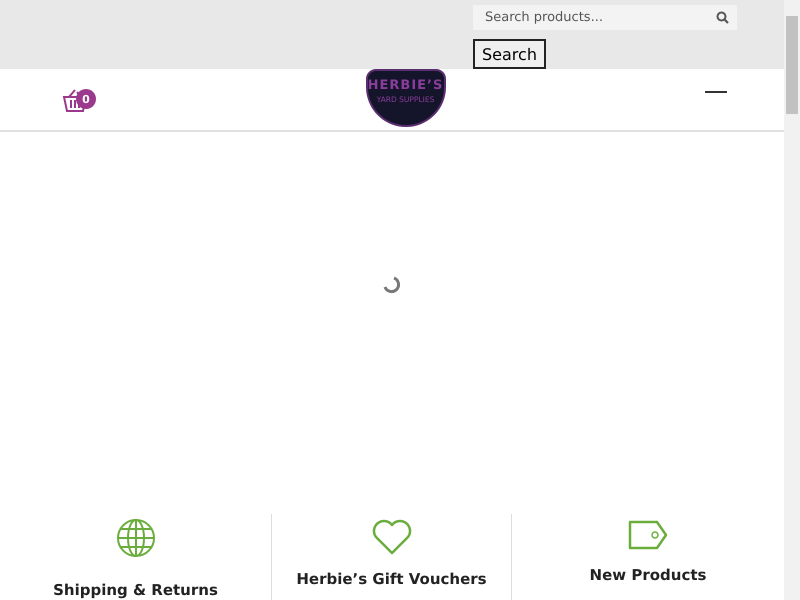 This screenshot has width=800, height=600. Describe the element at coordinates (648, 535) in the screenshot. I see `tag-icon` at that location.